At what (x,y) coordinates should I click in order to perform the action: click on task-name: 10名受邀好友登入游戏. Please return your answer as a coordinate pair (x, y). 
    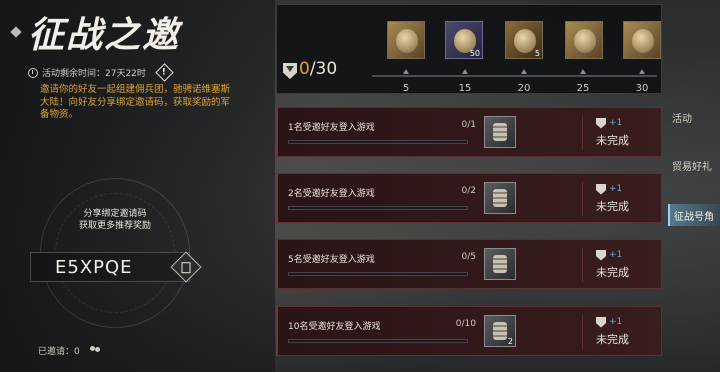
    Looking at the image, I should click on (334, 327).